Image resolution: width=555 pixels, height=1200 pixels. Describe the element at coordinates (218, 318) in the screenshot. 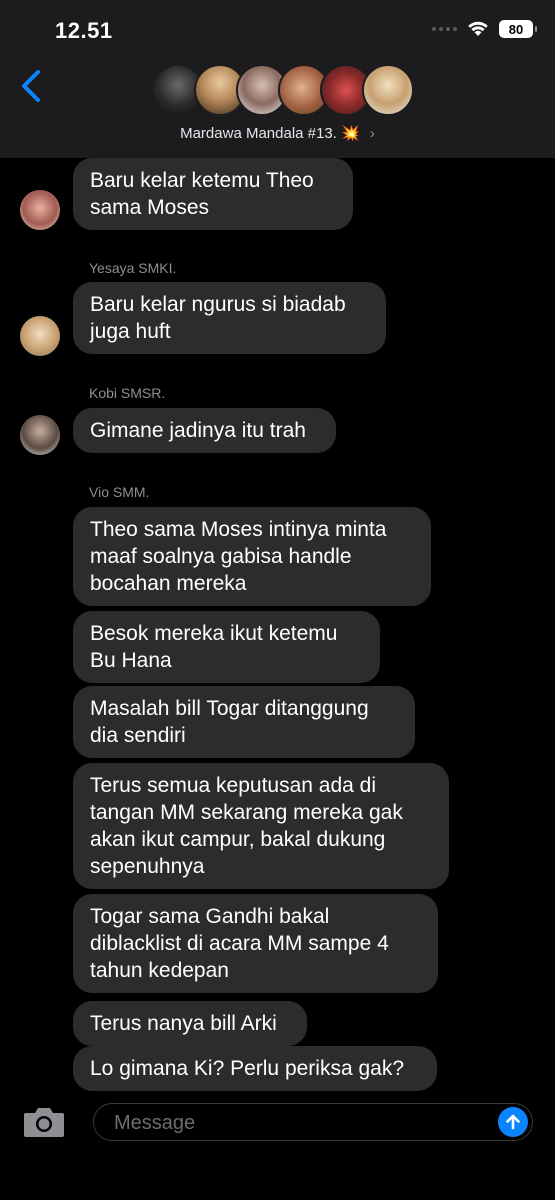

I see `message-text: Baru kelar ngurus si biadab juga huft` at that location.